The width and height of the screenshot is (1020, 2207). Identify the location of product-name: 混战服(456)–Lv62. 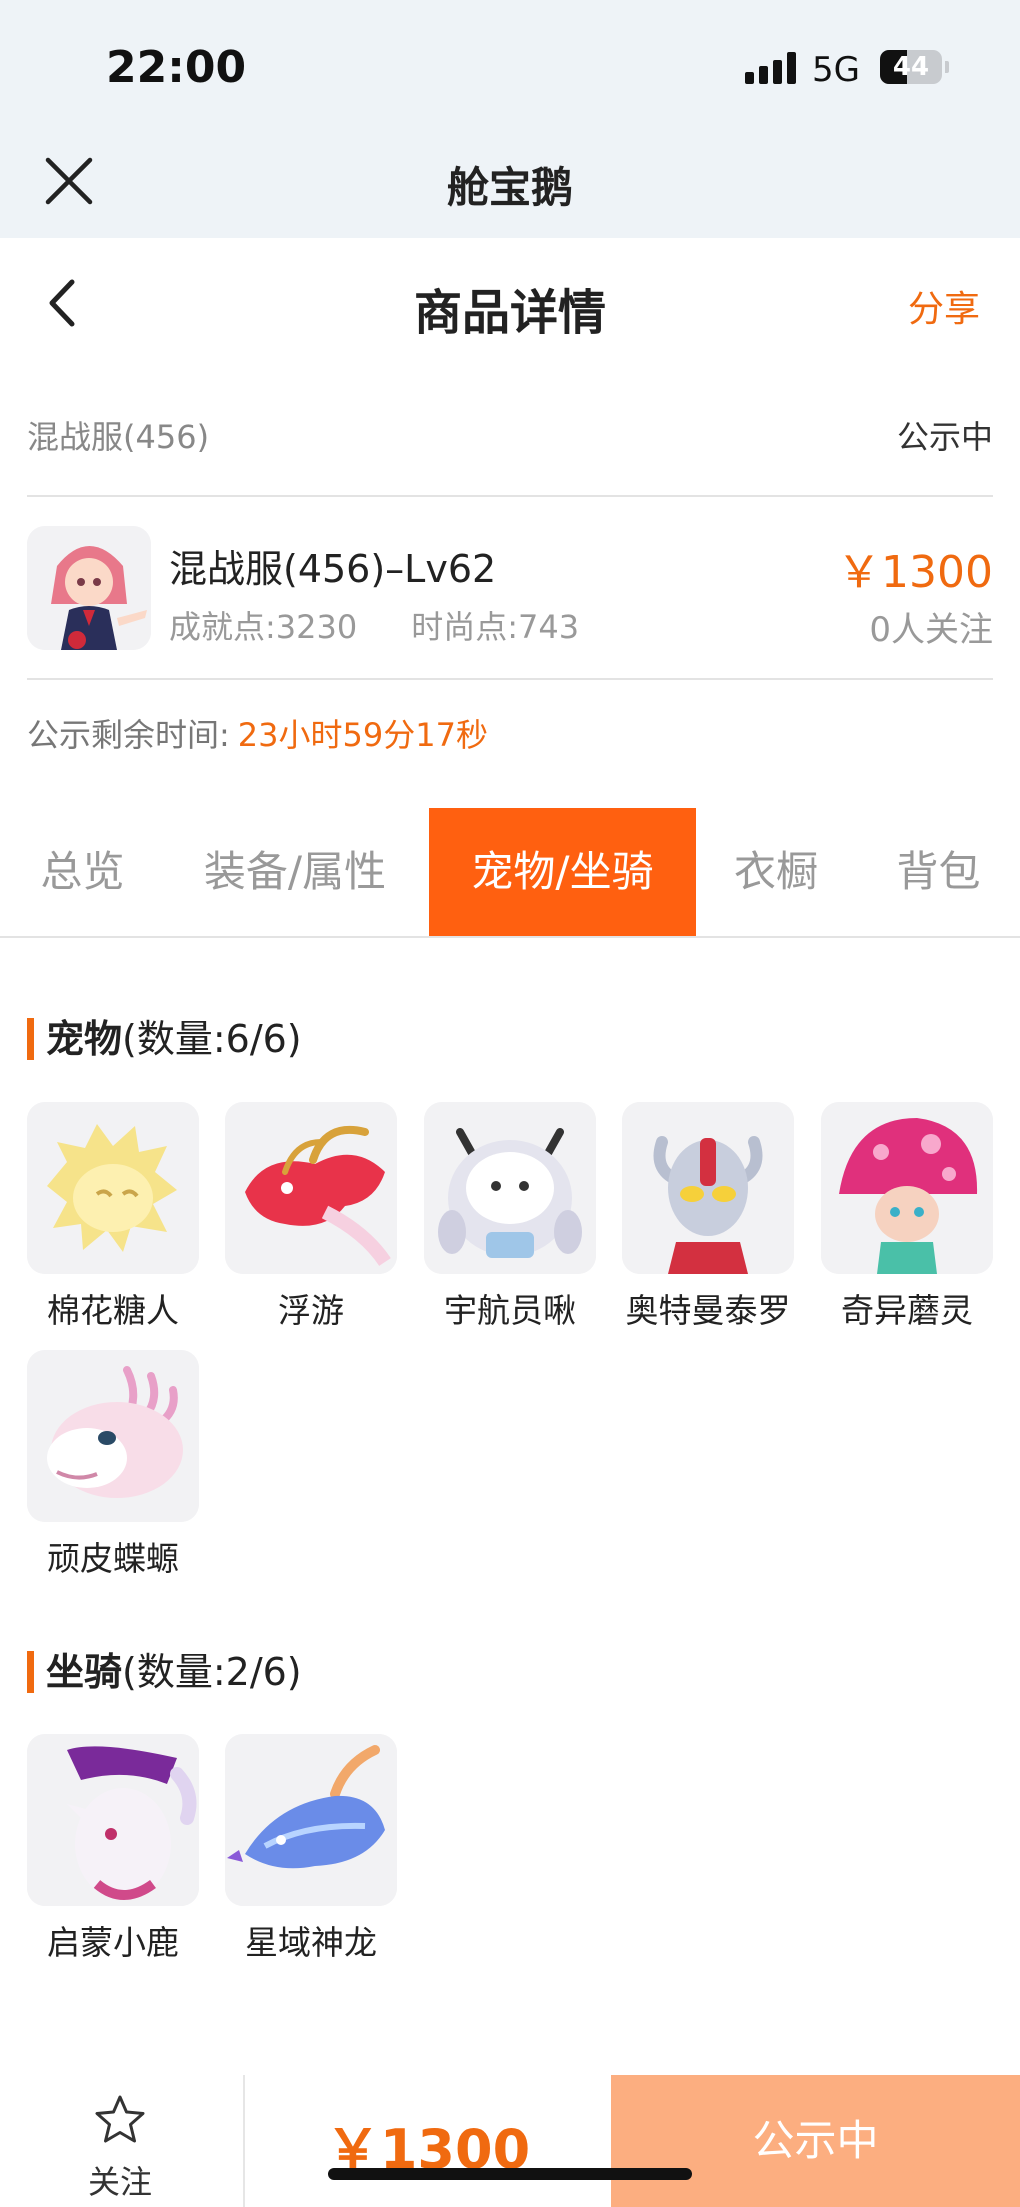
(333, 569).